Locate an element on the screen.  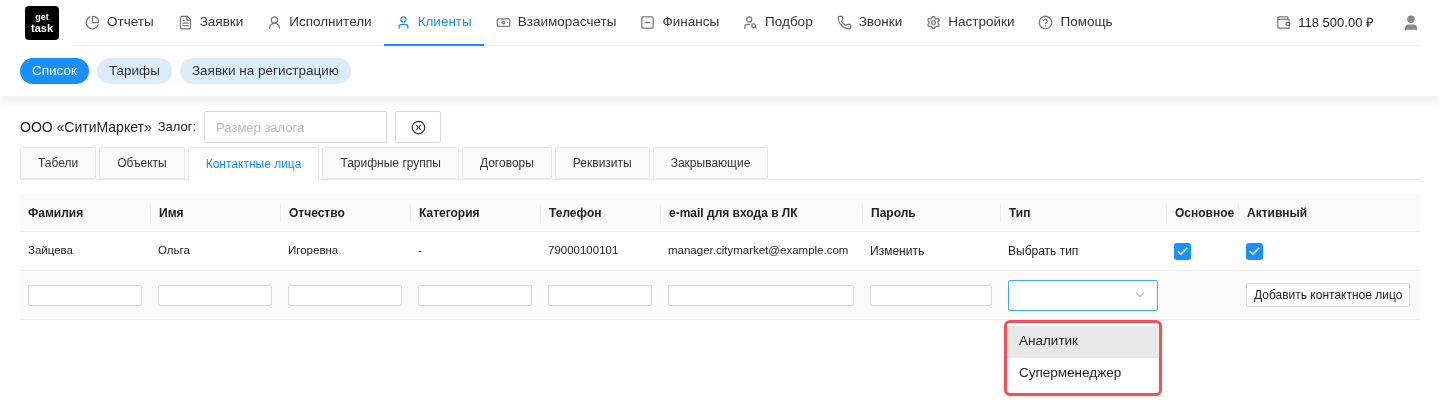
column-header: Телефон is located at coordinates (600, 212).